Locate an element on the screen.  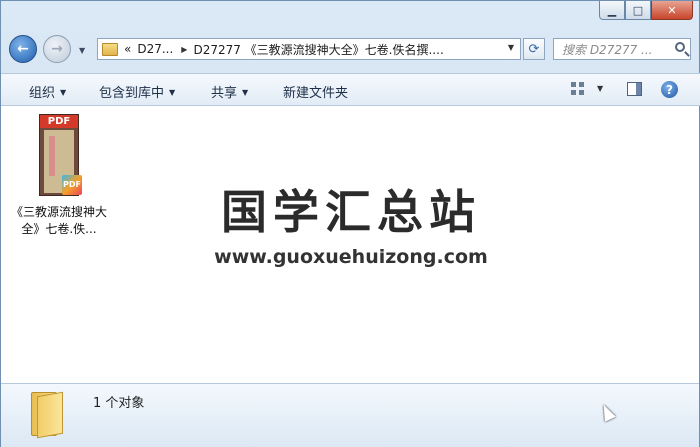
window-controls: ▁ □ ✕ is located at coordinates (646, 10).